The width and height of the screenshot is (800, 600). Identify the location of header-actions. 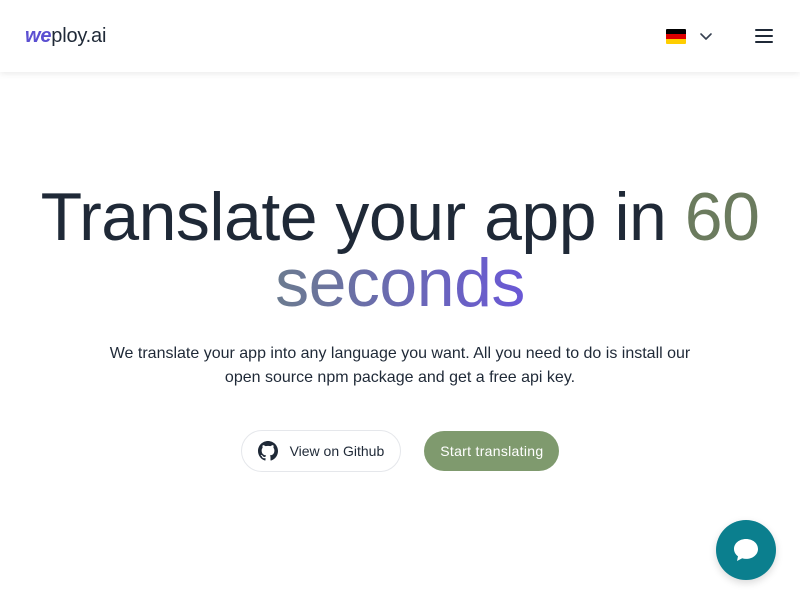
(721, 36).